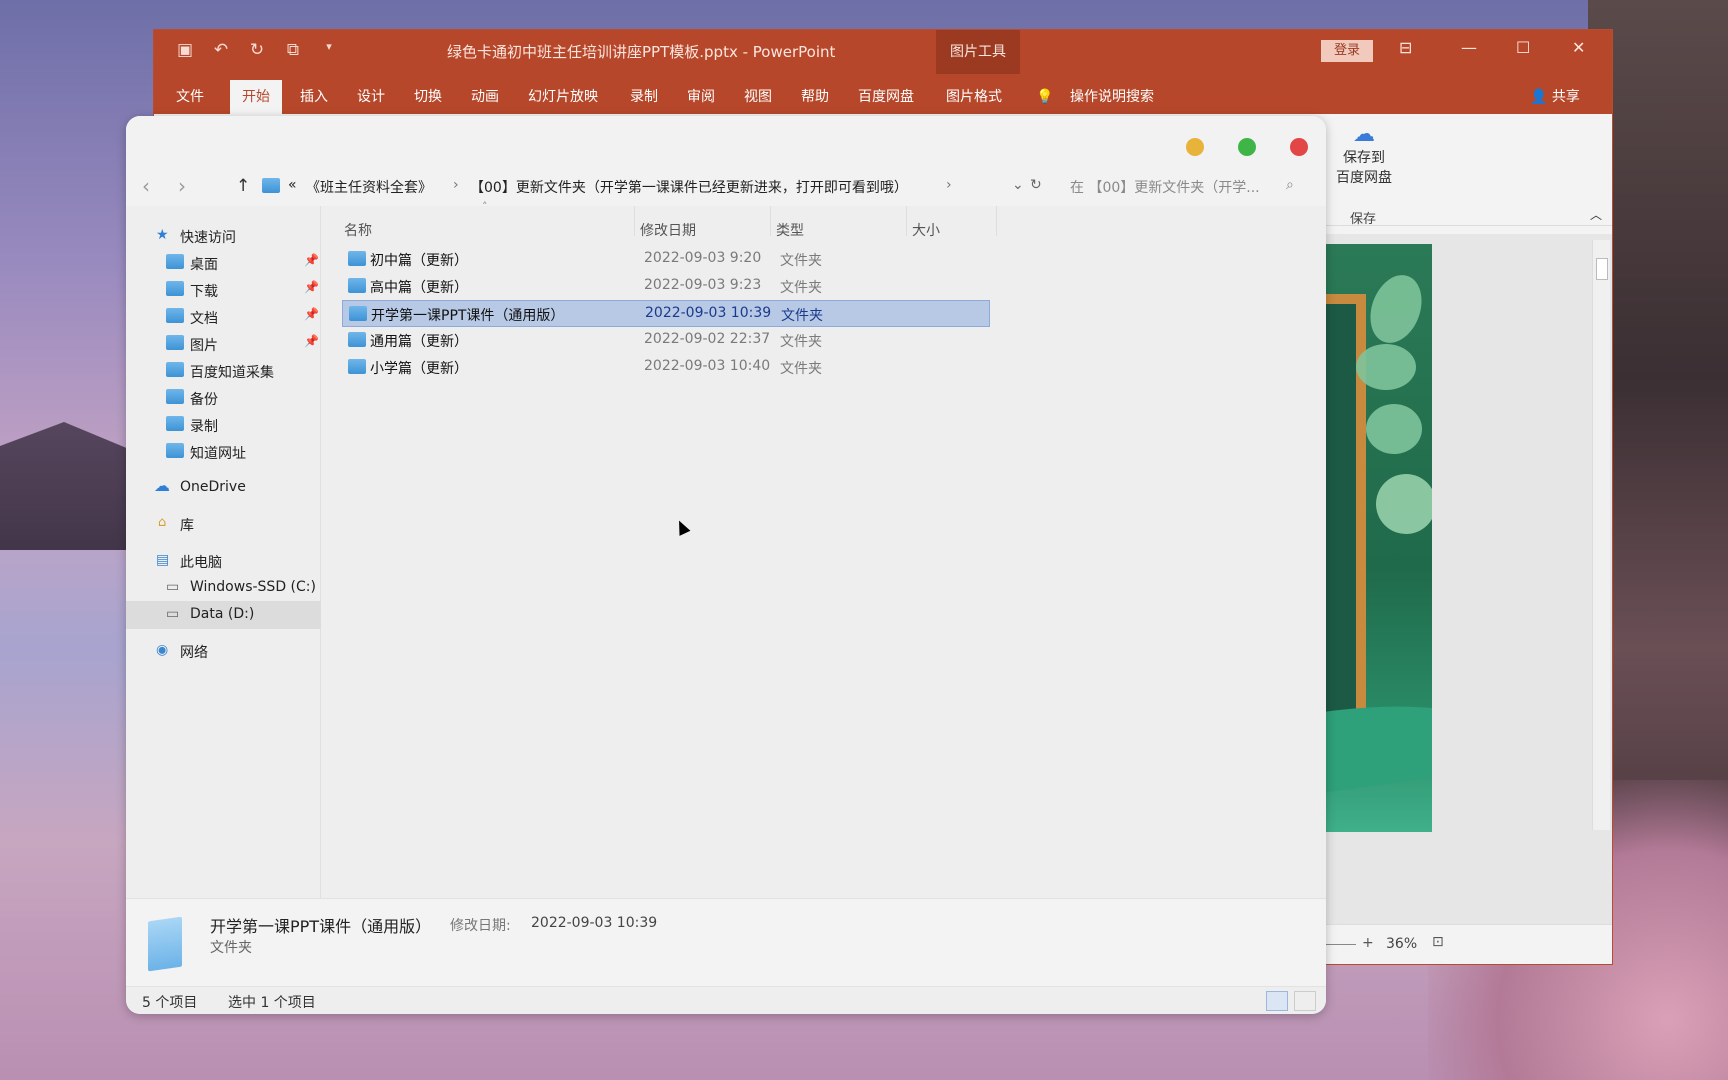  What do you see at coordinates (175, 369) in the screenshot?
I see `folder-icon` at bounding box center [175, 369].